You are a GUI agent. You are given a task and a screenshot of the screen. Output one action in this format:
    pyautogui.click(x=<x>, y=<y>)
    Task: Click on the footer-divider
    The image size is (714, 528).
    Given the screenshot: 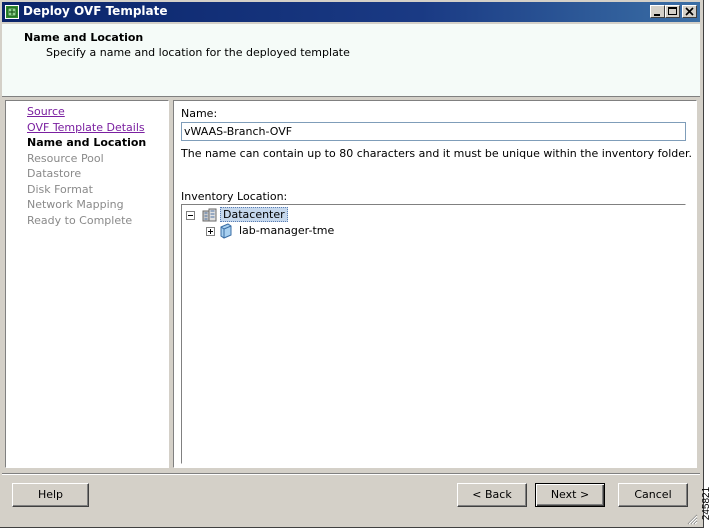 What is the action you would take?
    pyautogui.click(x=351, y=473)
    